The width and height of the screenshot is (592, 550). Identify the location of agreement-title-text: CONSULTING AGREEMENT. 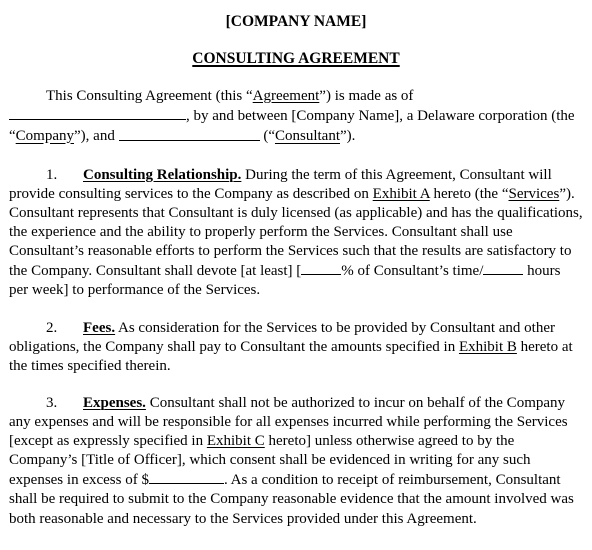
(296, 58).